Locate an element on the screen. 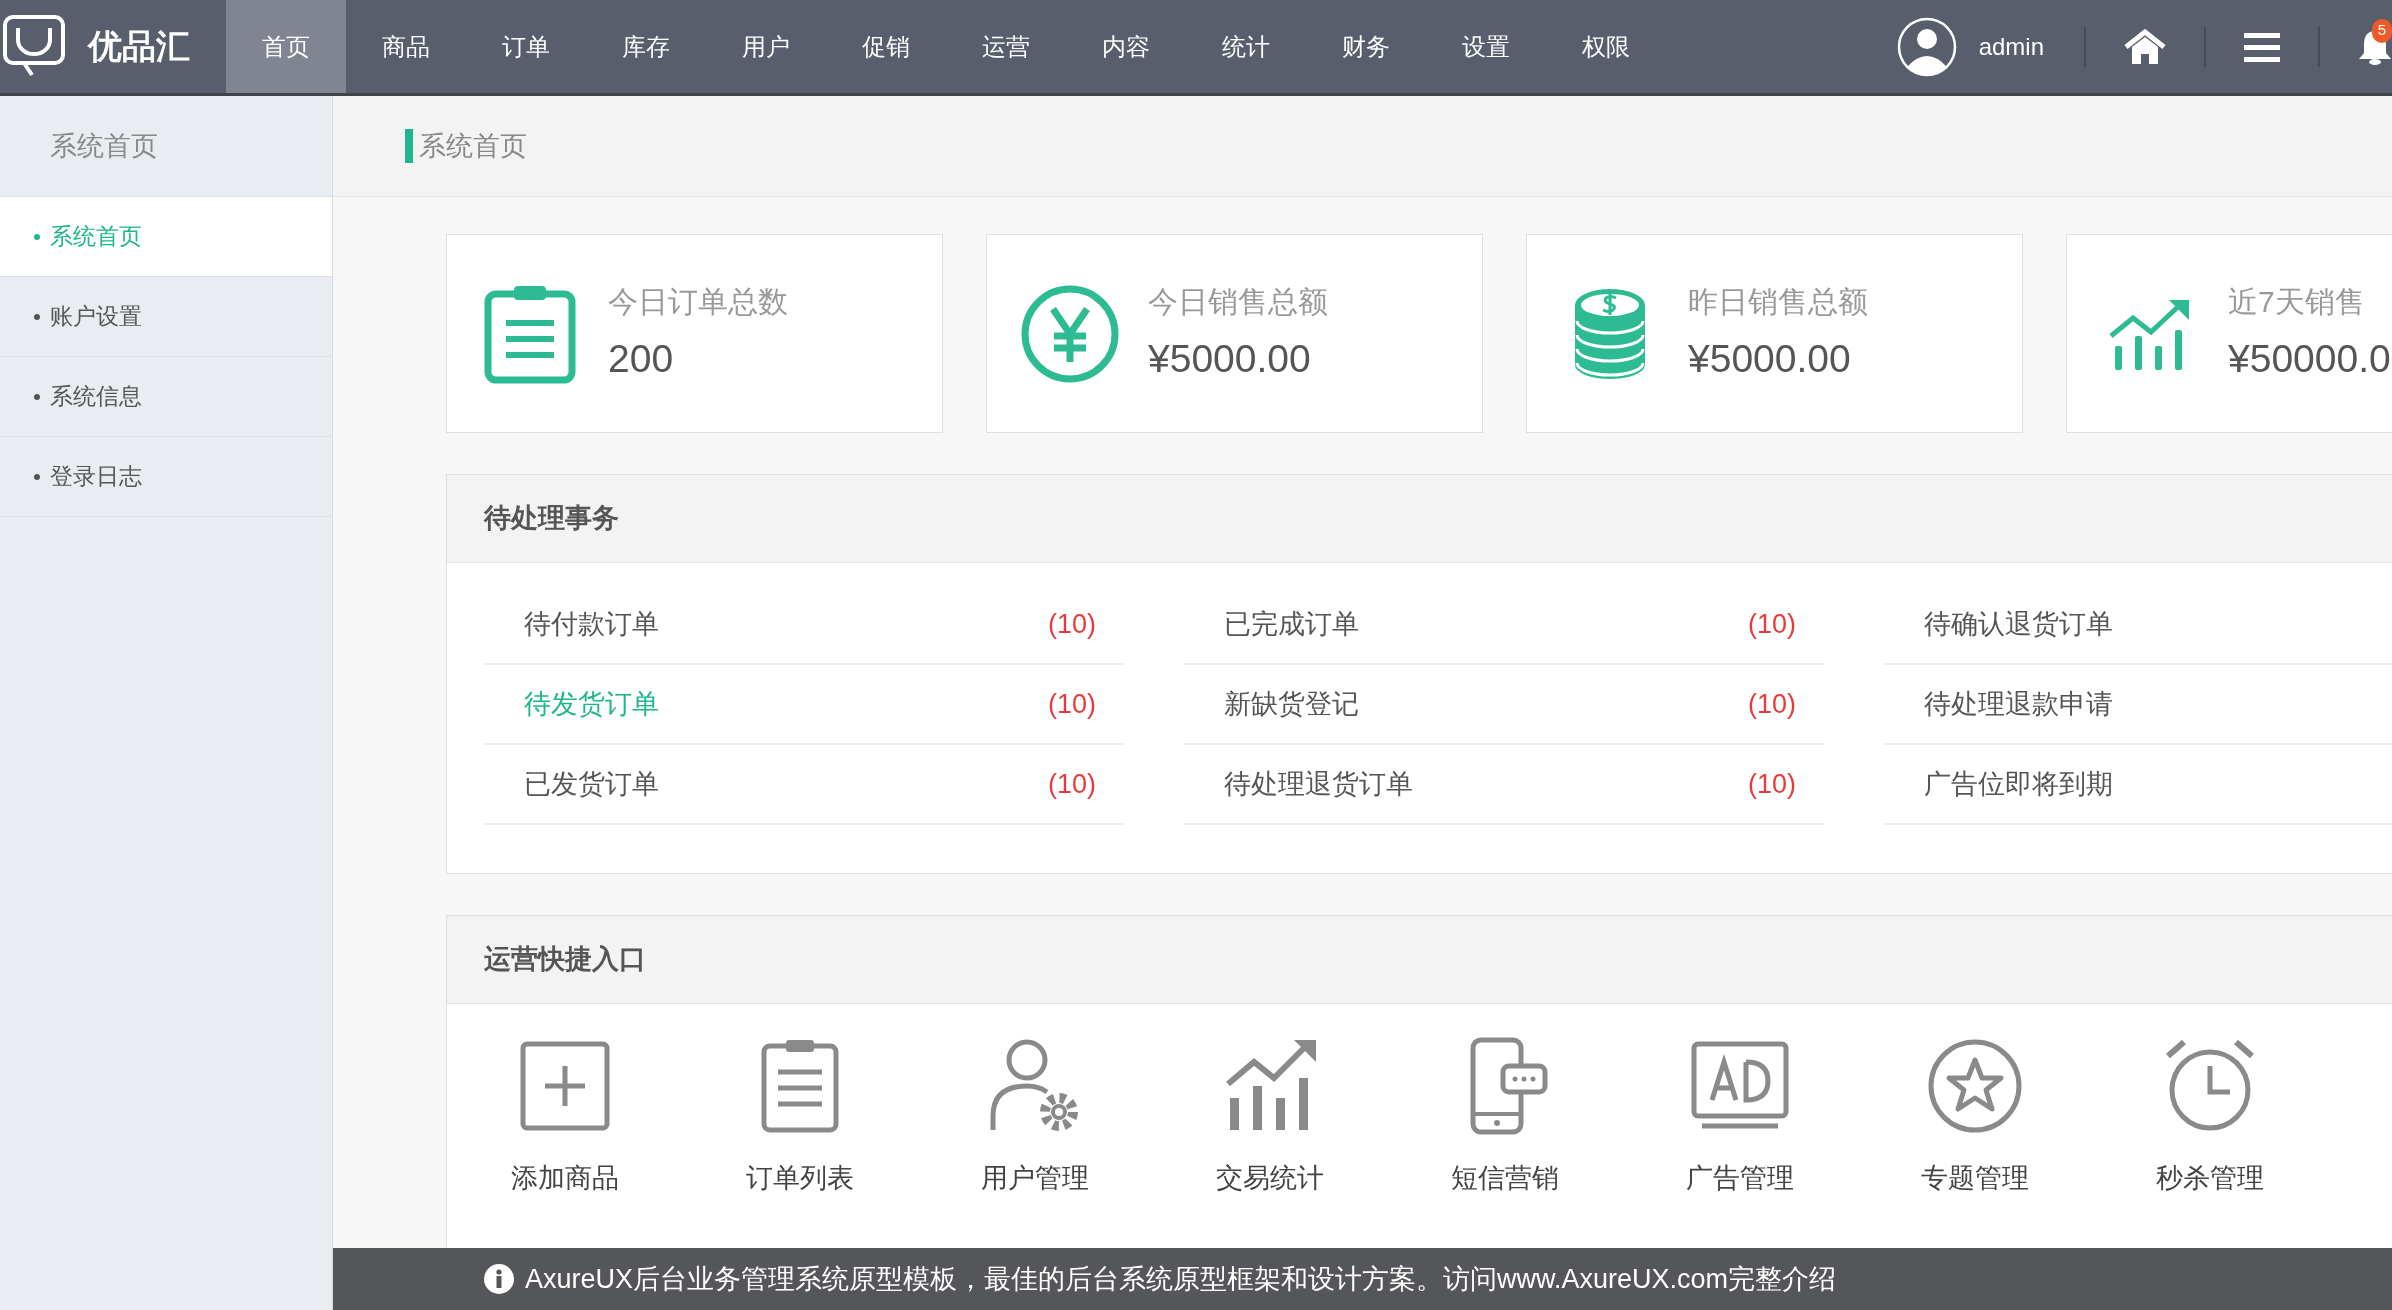 The height and width of the screenshot is (1310, 2392). notice-text: AxureUX后台业务管理系统原型模板，最佳的后台系统原型框架和设计方案。访问www.AxureUX.com完整介绍 is located at coordinates (1181, 1279).